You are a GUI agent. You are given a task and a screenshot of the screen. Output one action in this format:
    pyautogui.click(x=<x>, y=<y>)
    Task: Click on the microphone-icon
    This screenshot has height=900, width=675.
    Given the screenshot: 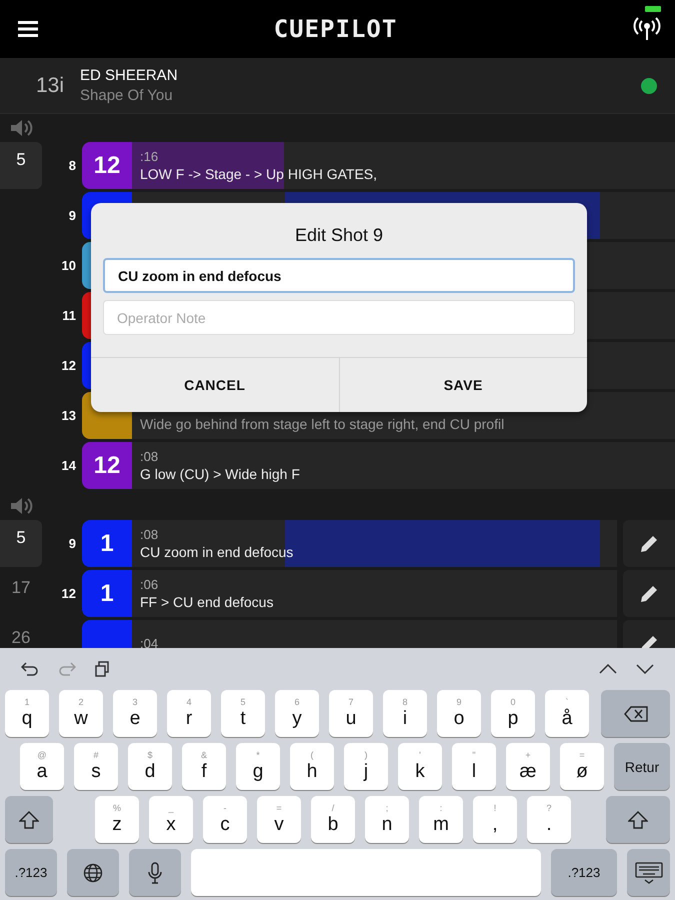 What is the action you would take?
    pyautogui.click(x=155, y=873)
    